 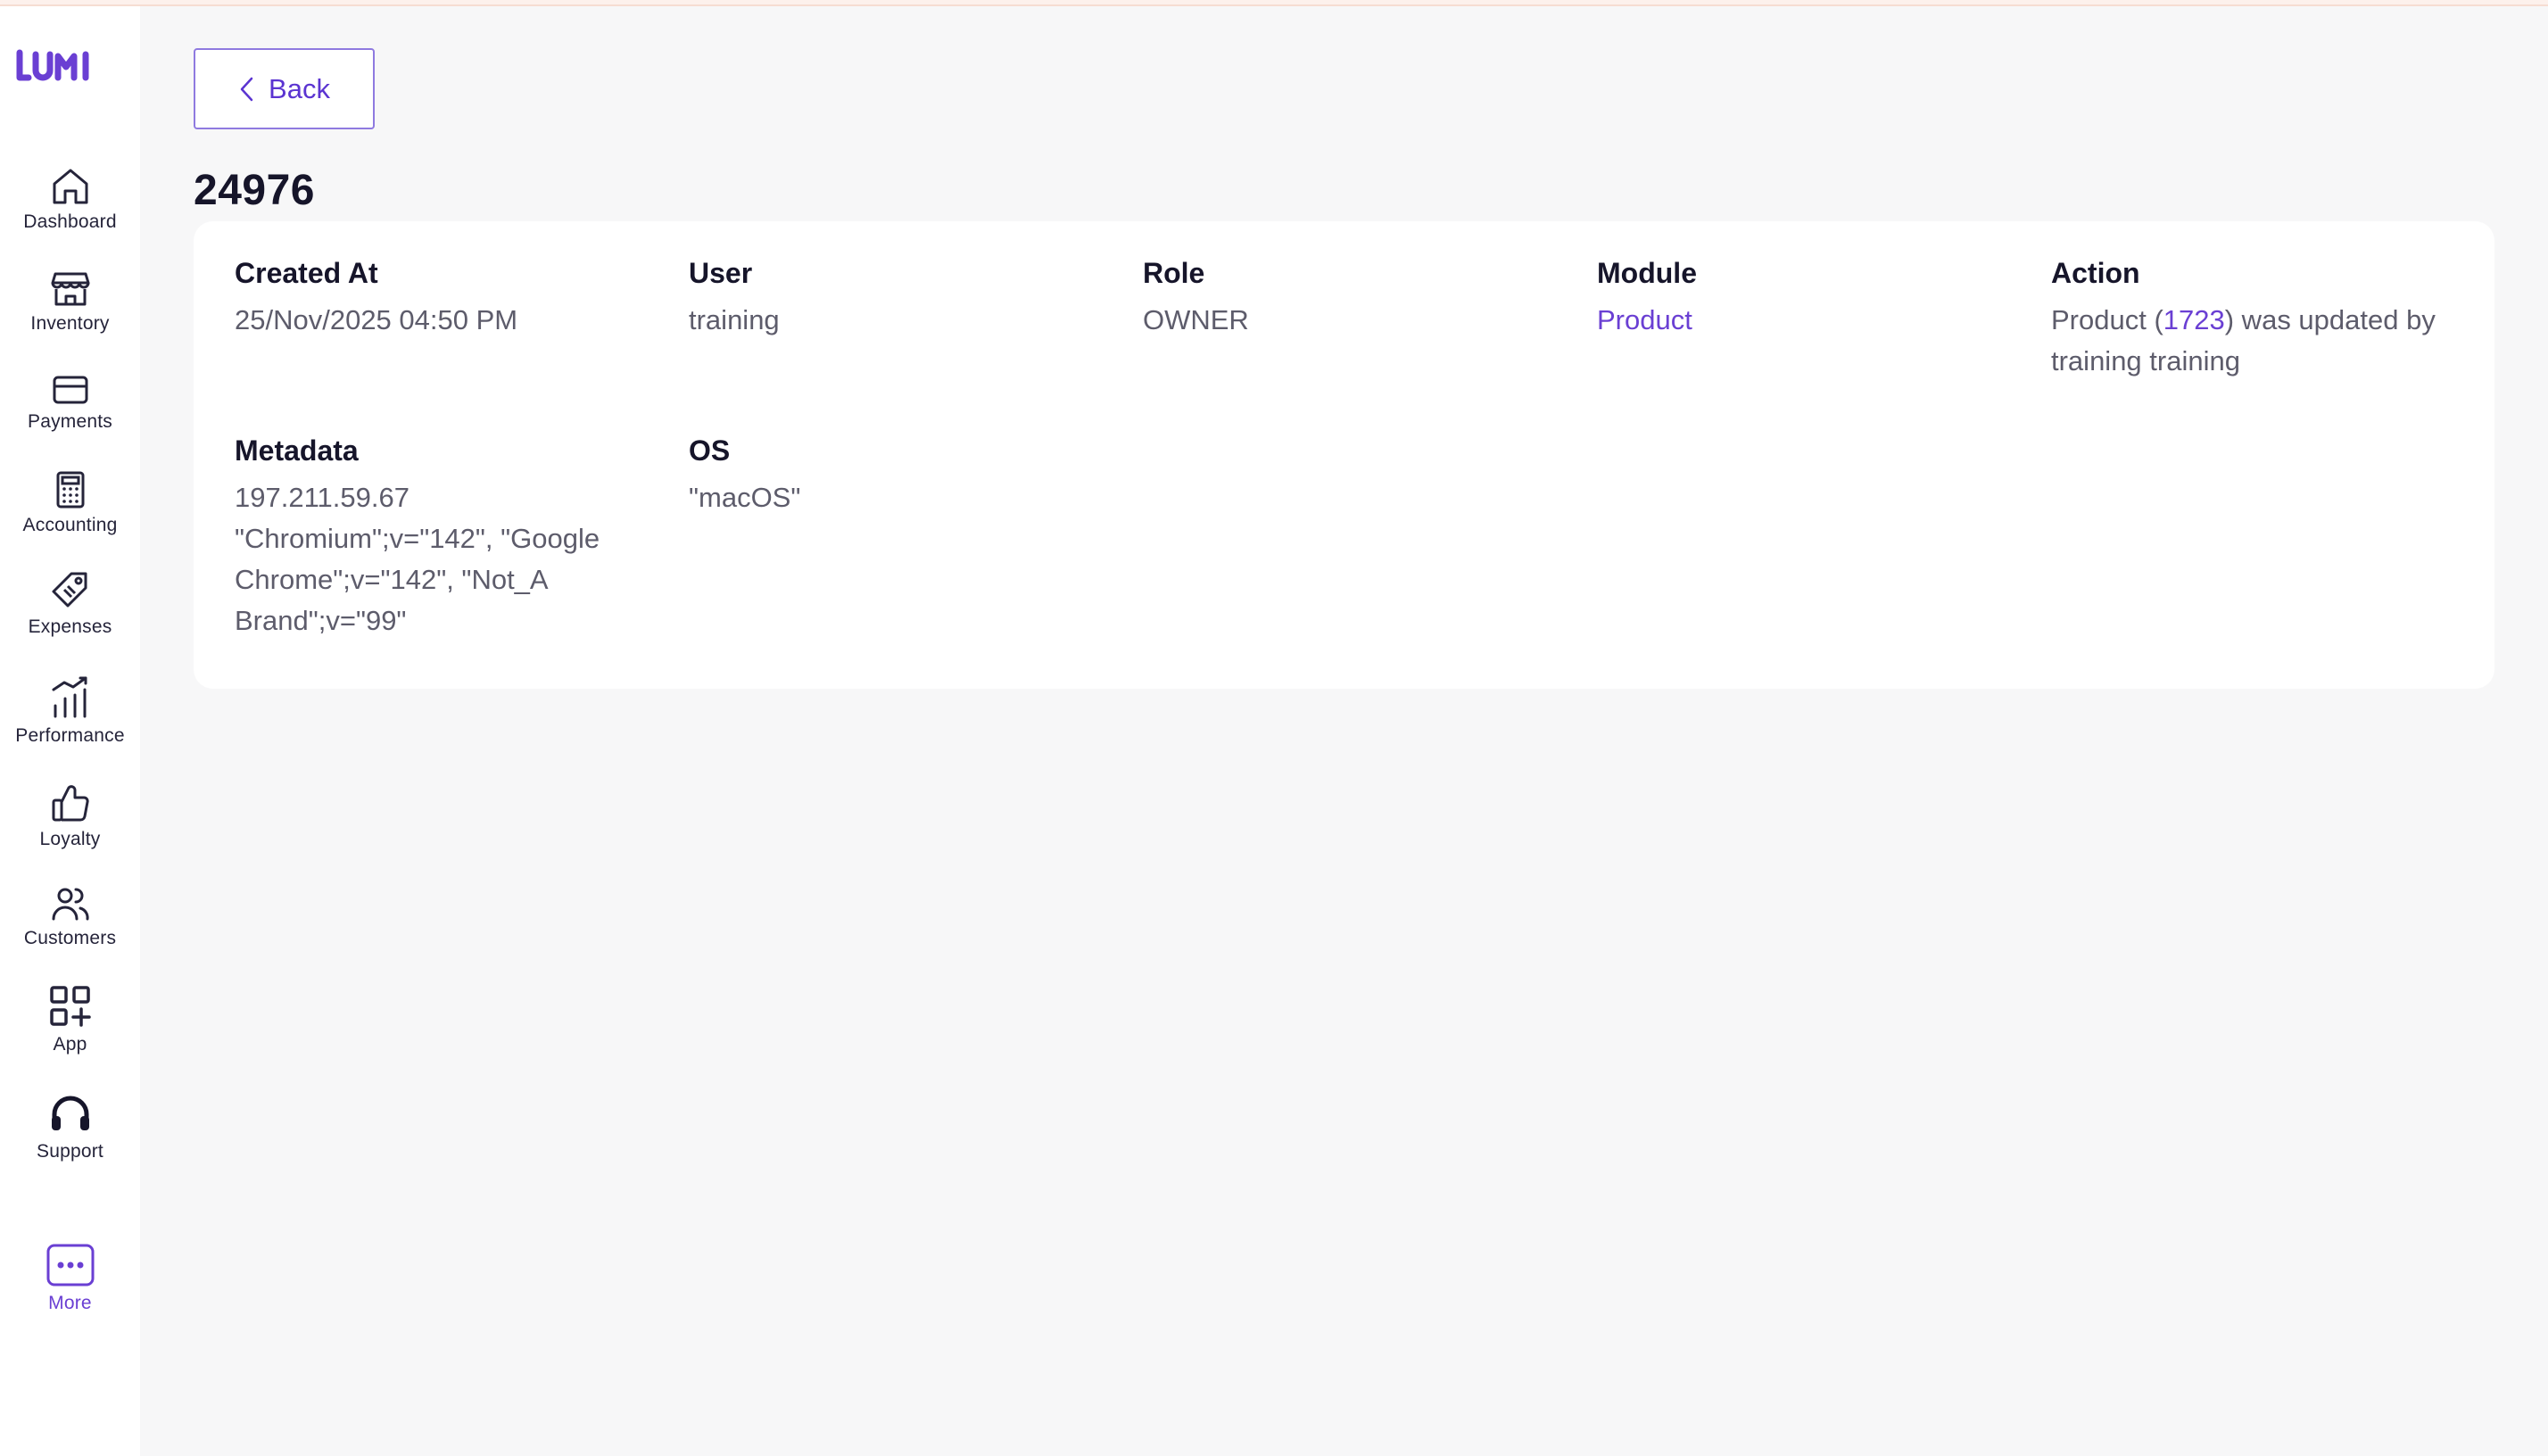 What do you see at coordinates (735, 319) in the screenshot?
I see `user-value: training` at bounding box center [735, 319].